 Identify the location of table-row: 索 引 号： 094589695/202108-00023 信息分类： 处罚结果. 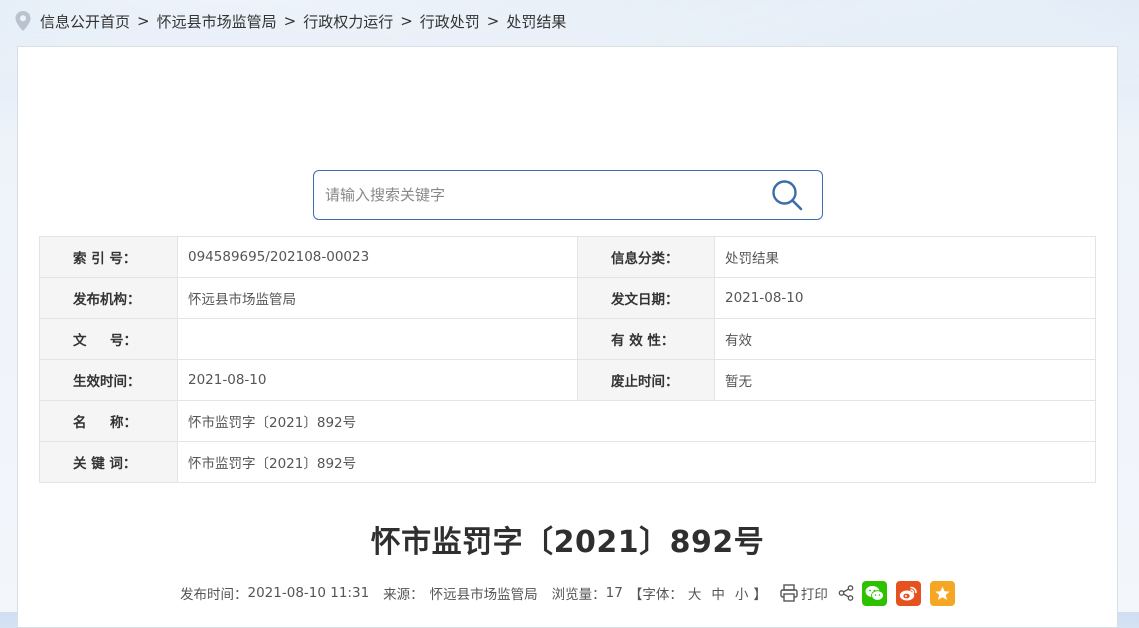
(567, 257).